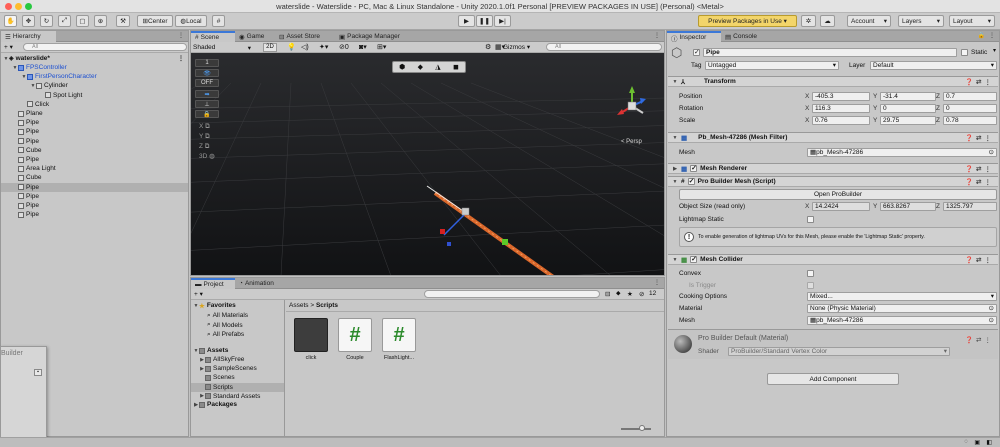 The width and height of the screenshot is (1000, 447). Describe the element at coordinates (437, 67) in the screenshot. I see `edge-mode-icon: ◮` at that location.